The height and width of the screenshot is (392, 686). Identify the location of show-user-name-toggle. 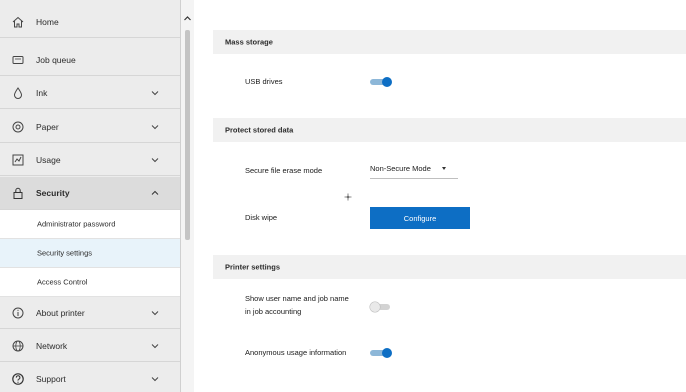
(381, 307).